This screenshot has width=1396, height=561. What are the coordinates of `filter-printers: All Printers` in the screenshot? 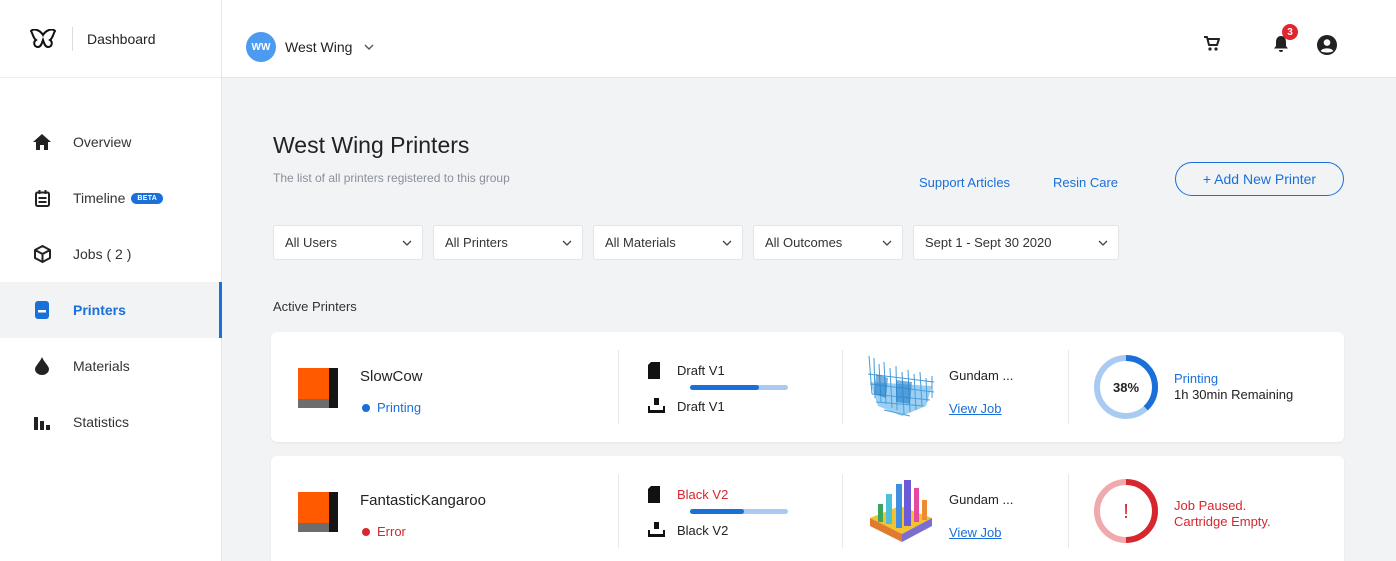 It's located at (508, 242).